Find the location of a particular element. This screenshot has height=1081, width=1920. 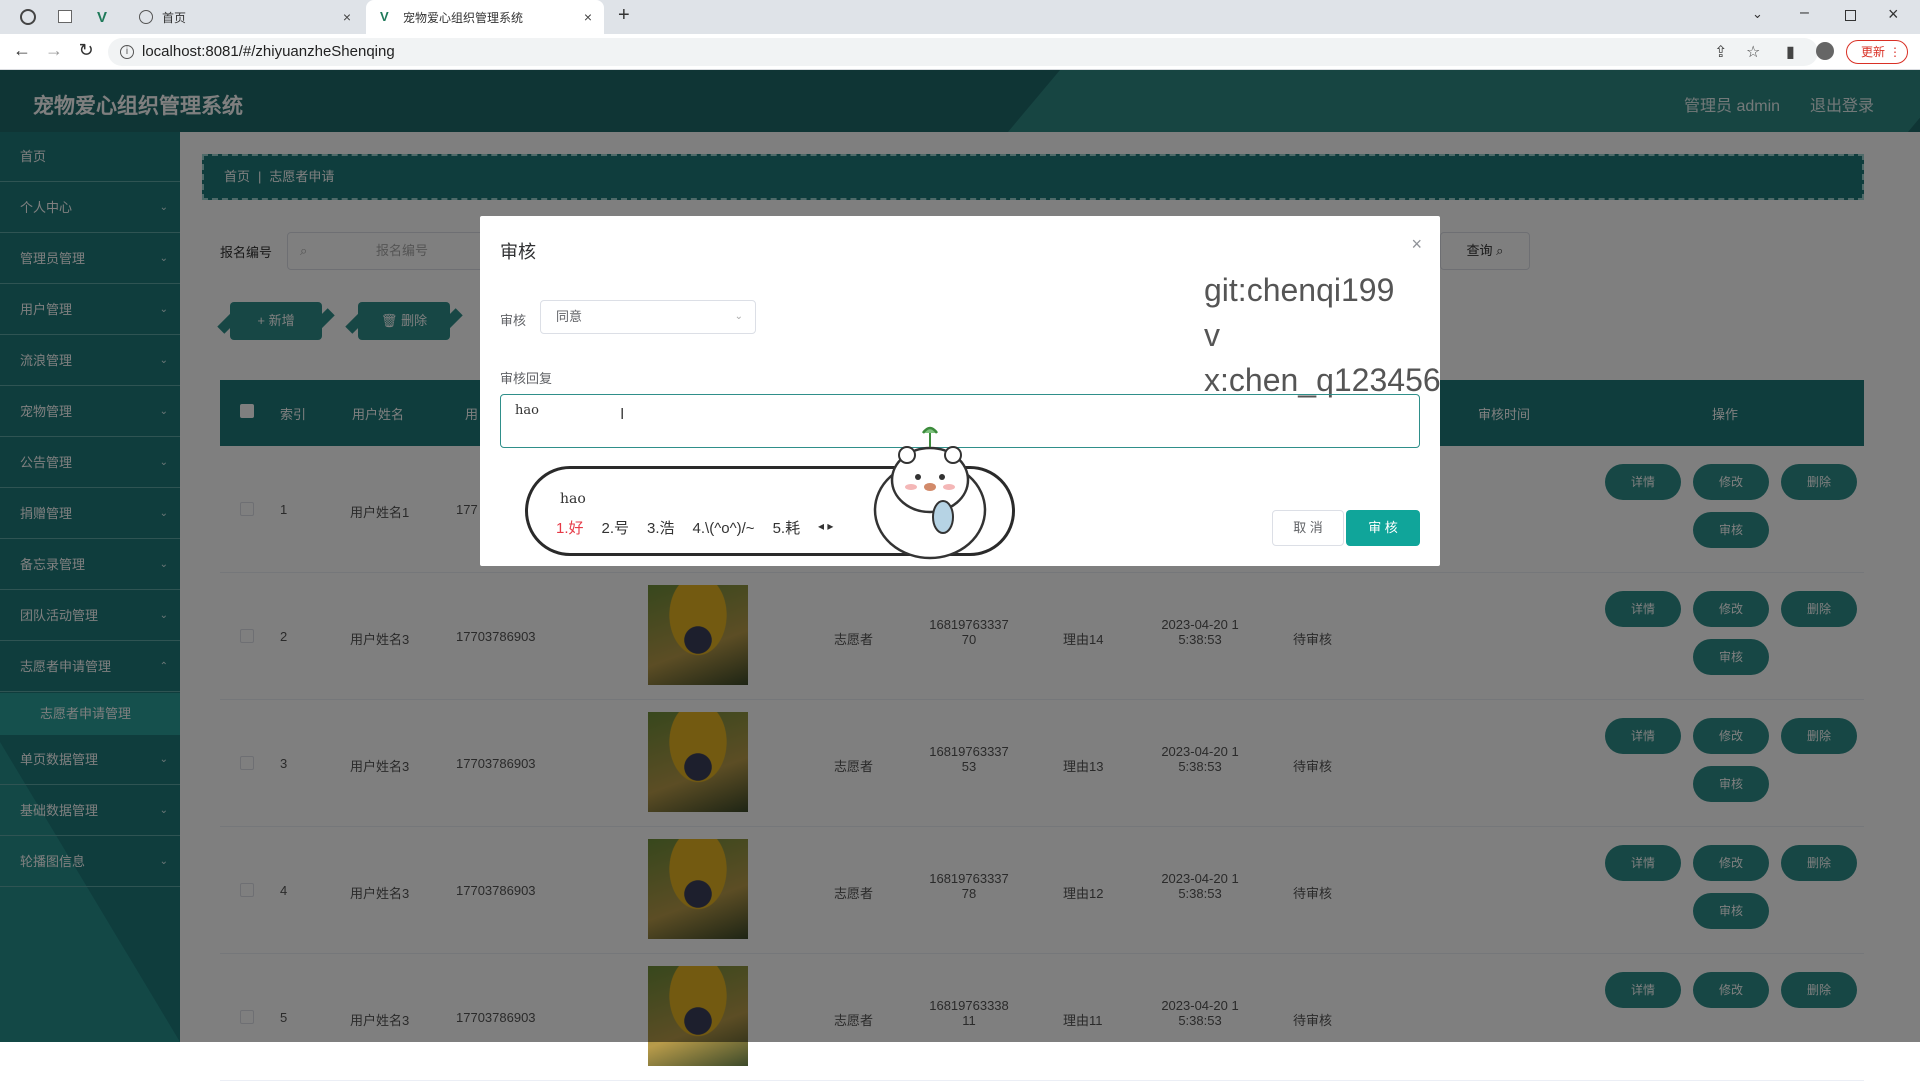

tab-active: V 宠物爱心组织管理系统 × is located at coordinates (485, 17).